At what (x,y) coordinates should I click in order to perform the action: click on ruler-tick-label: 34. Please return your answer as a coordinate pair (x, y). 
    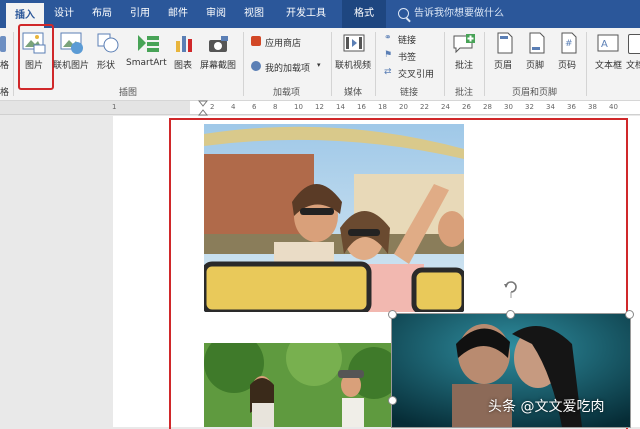
    Looking at the image, I should click on (550, 107).